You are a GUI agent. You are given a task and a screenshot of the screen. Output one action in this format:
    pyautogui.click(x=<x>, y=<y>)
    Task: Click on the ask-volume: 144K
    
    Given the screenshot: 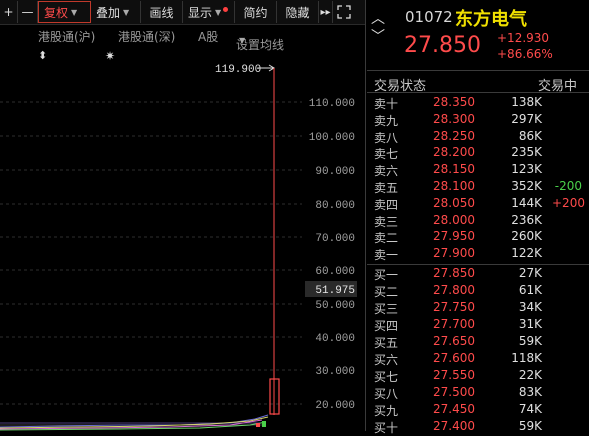 What is the action you would take?
    pyautogui.click(x=526, y=202)
    